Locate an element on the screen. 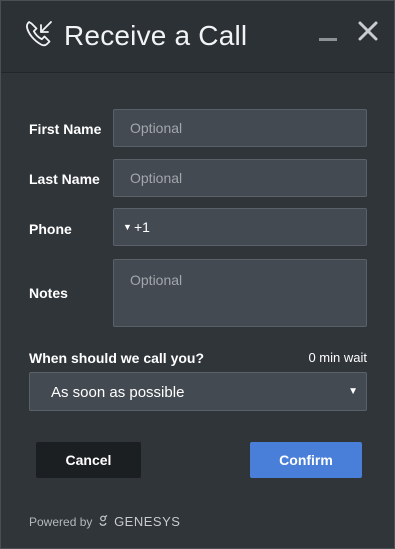 Image resolution: width=395 pixels, height=549 pixels. schedule-selected-value: As soon as possible is located at coordinates (118, 392).